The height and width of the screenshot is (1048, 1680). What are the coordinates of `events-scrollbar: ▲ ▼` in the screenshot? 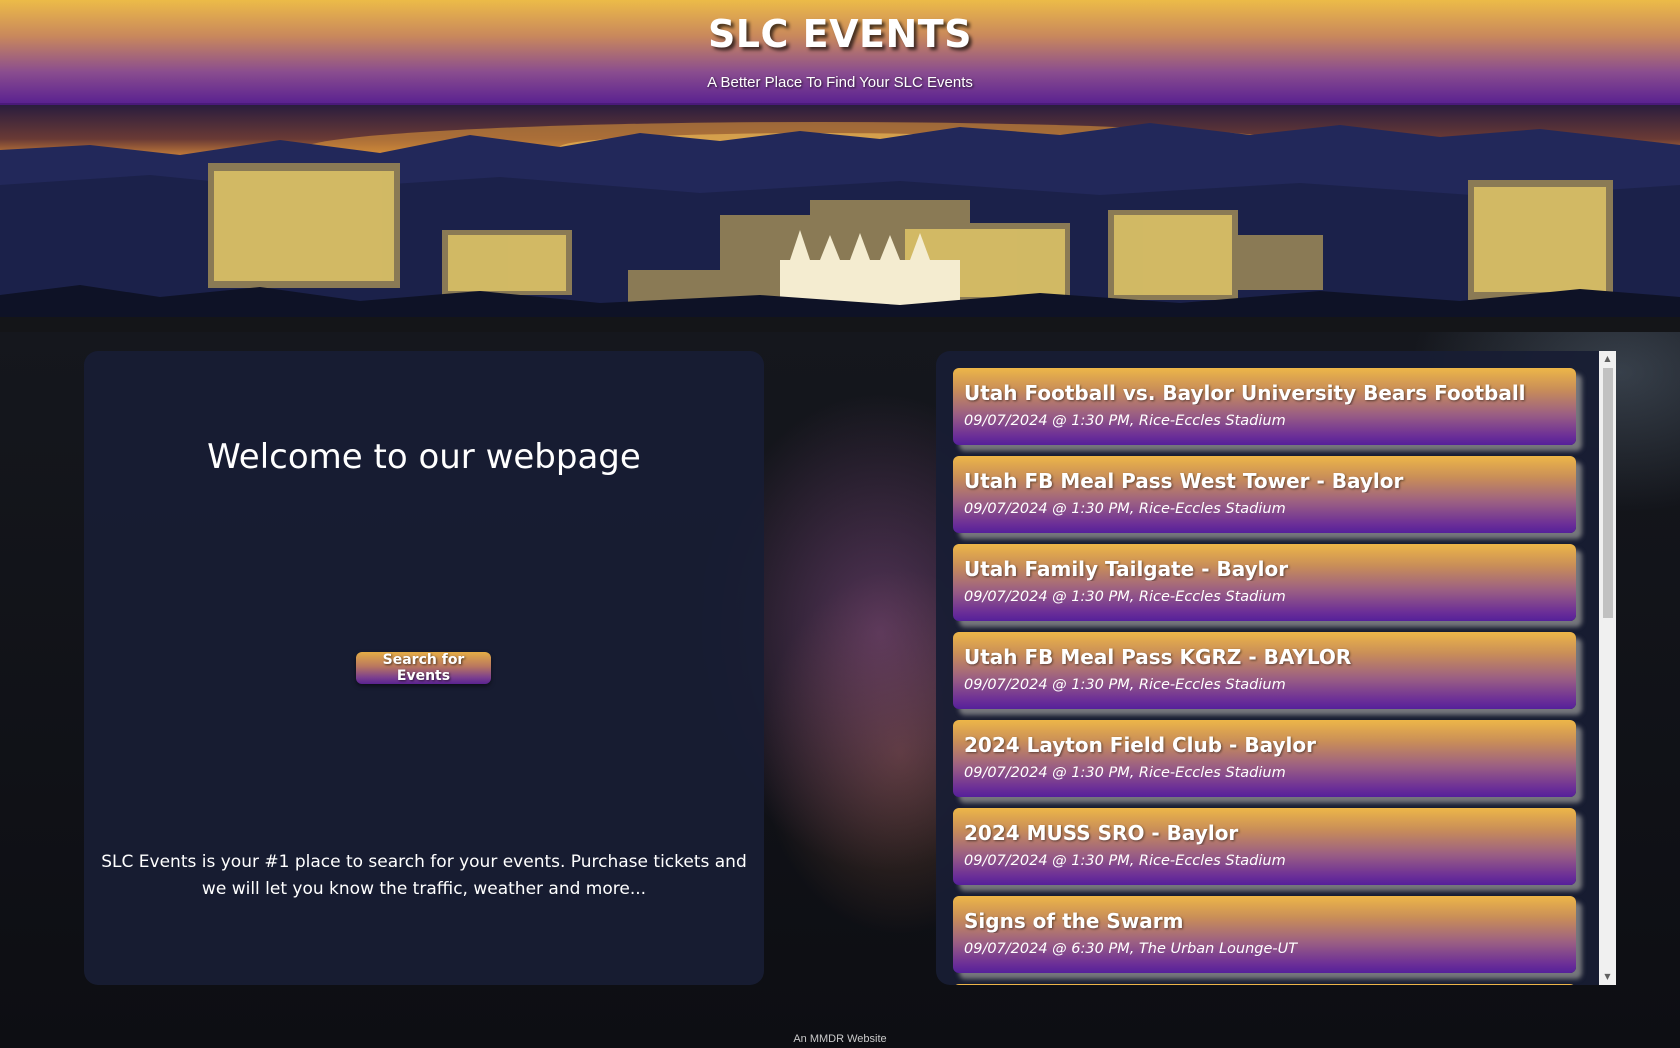 It's located at (1607, 668).